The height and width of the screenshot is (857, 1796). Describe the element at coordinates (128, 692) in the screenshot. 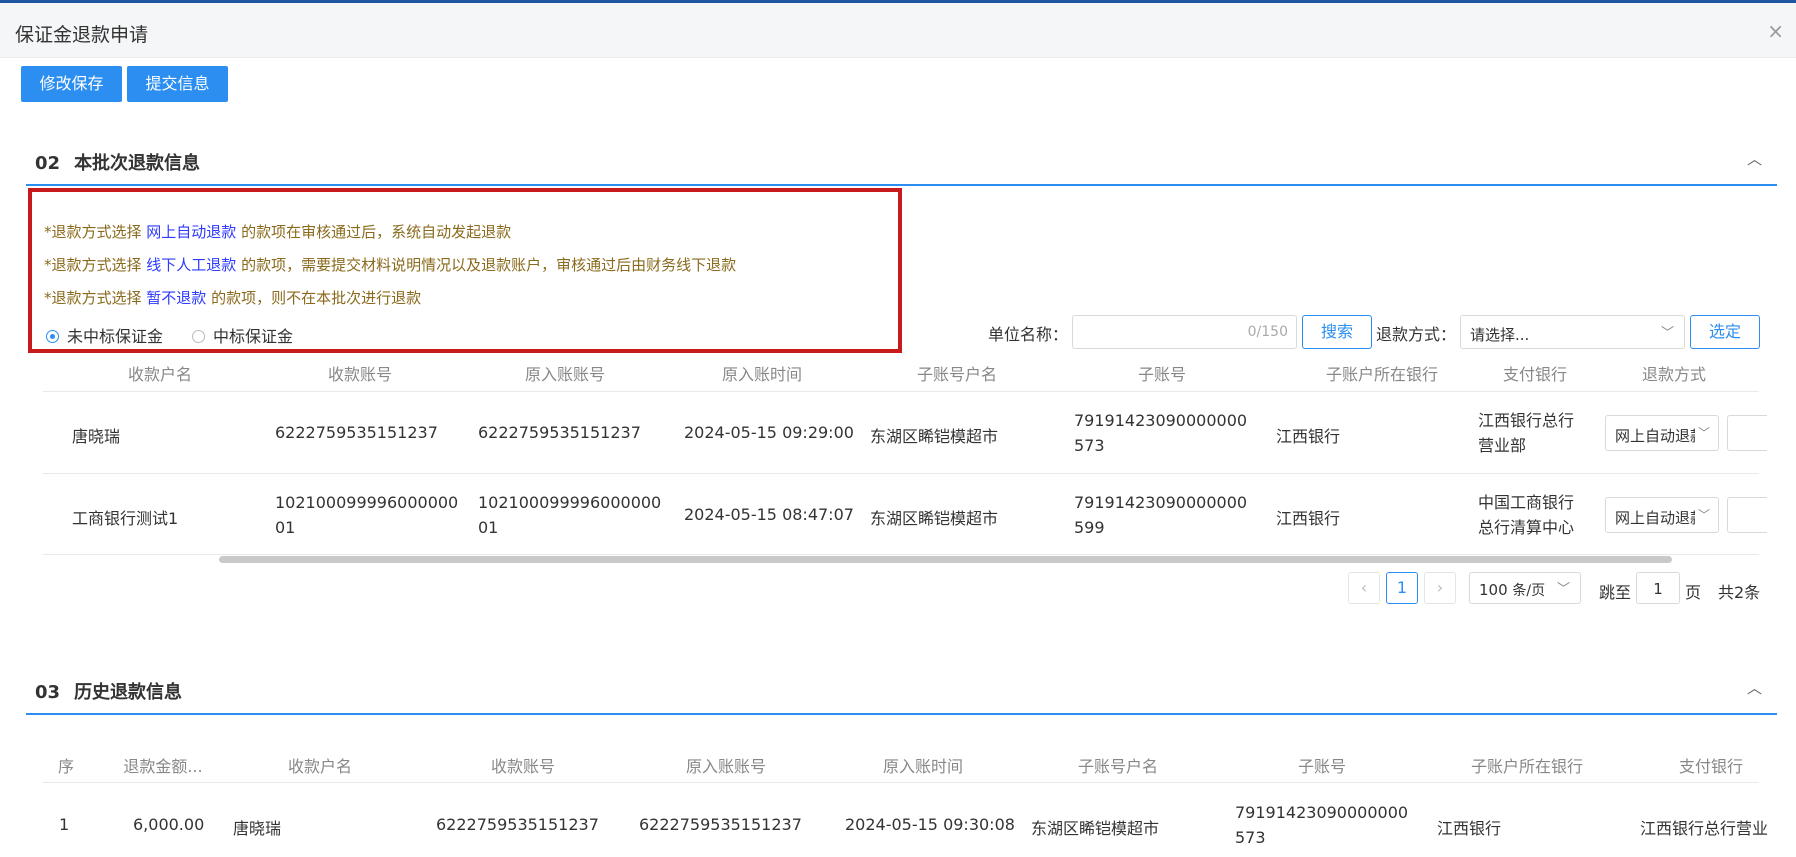

I see `section-title-text: 历史退款信息` at that location.